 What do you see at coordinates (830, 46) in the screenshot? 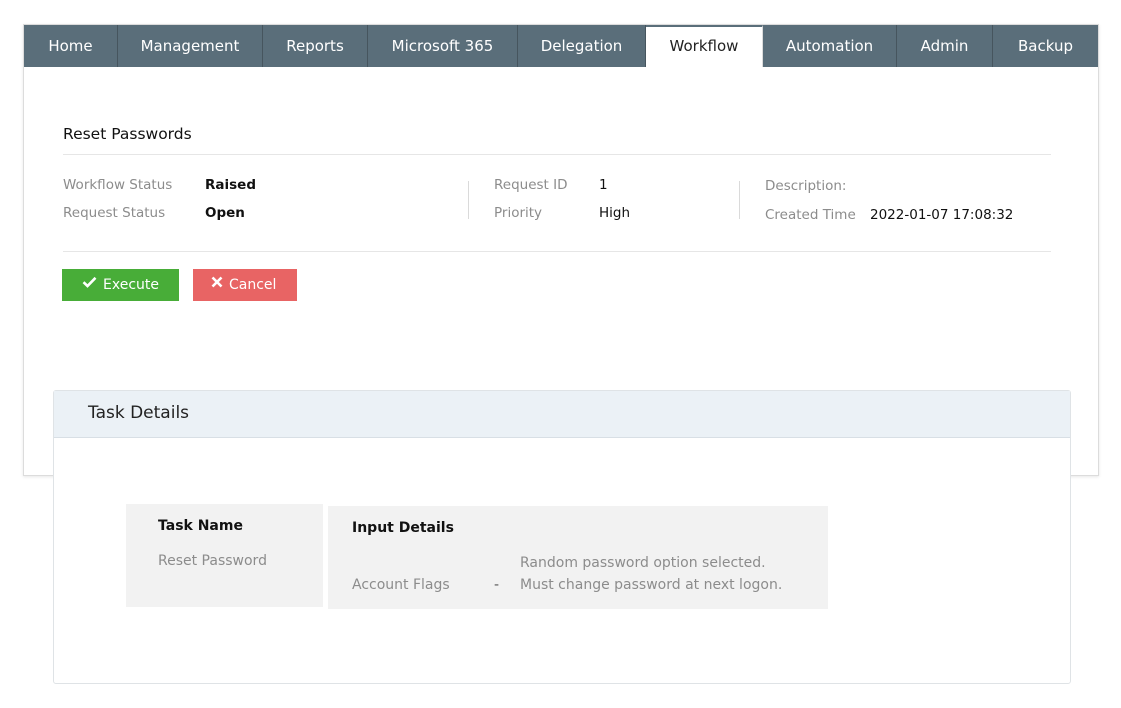
I see `tab-automation: Automation` at bounding box center [830, 46].